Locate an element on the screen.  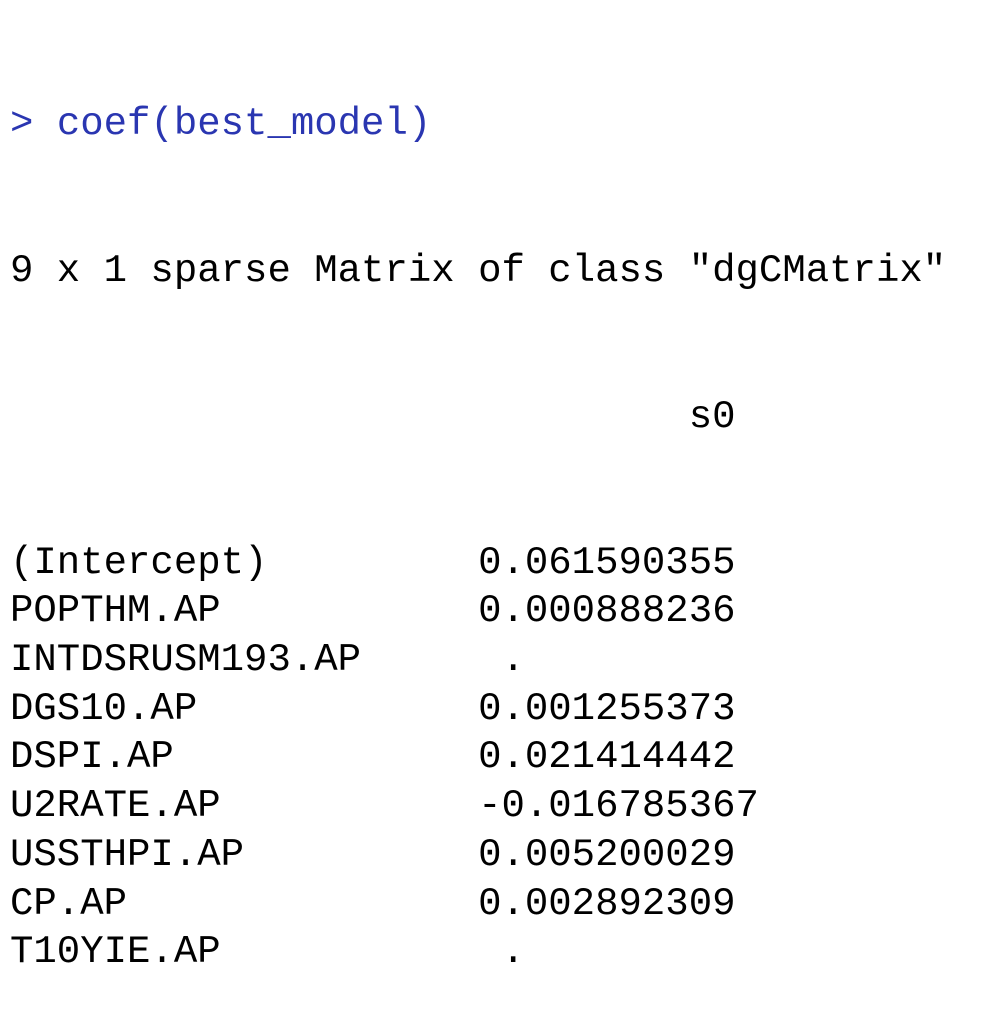
matrix-row-name: INTDSRUSM193.AP is located at coordinates (186, 660).